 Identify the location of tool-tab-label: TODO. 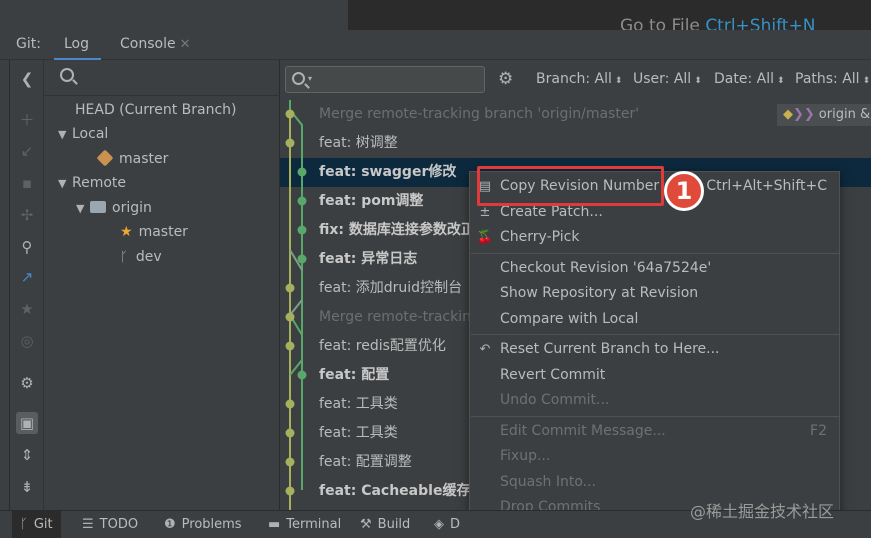
(119, 524).